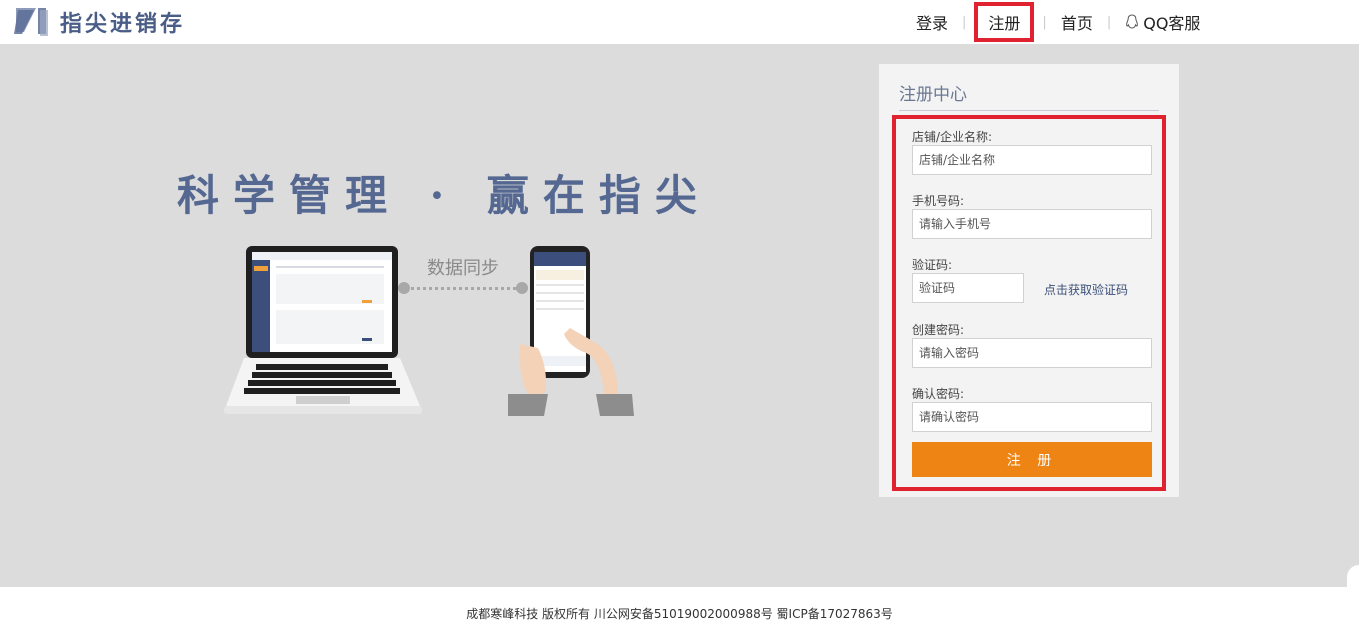  Describe the element at coordinates (1172, 23) in the screenshot. I see `qq-service-label: QQ客服` at that location.